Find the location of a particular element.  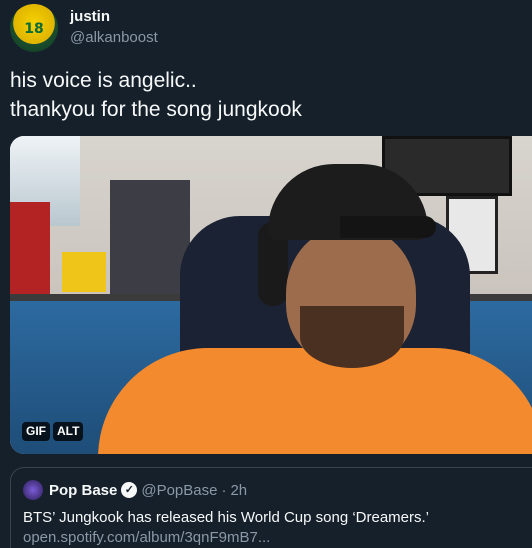

media-person-beard is located at coordinates (352, 337).